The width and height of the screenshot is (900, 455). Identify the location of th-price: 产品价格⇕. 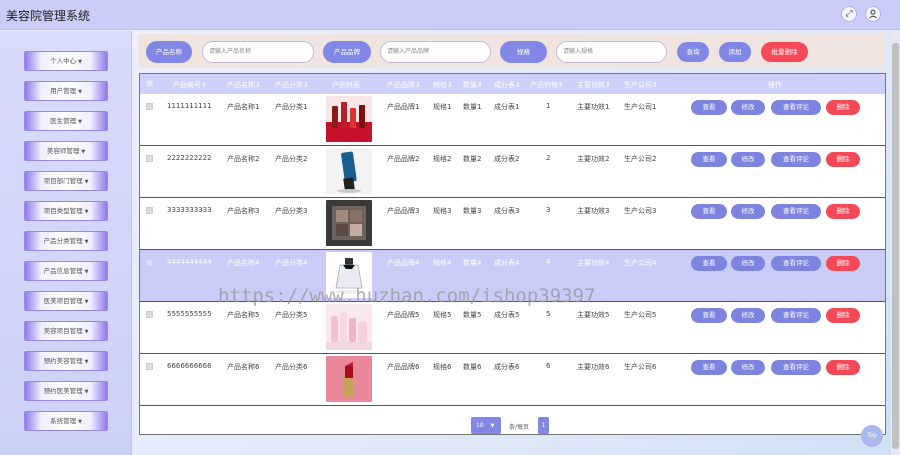
(547, 85).